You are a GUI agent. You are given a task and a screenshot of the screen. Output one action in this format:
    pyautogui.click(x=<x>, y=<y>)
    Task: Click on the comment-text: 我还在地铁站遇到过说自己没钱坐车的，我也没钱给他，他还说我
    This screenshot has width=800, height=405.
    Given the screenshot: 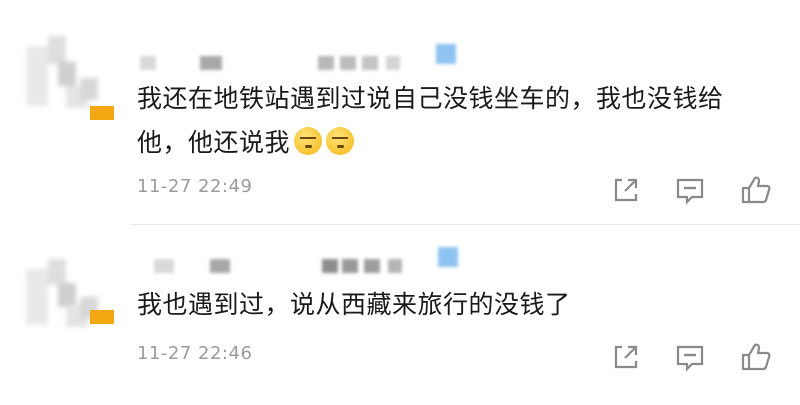 What is the action you would take?
    pyautogui.click(x=430, y=120)
    